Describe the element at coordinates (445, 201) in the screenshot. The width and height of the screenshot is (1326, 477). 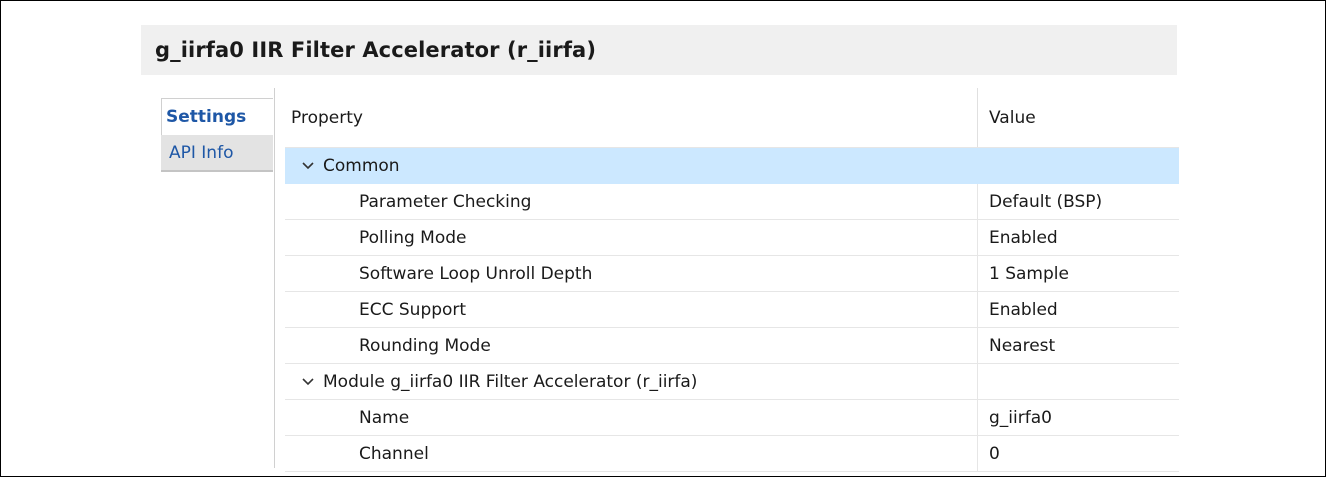
I see `property-name: Parameter Checking` at that location.